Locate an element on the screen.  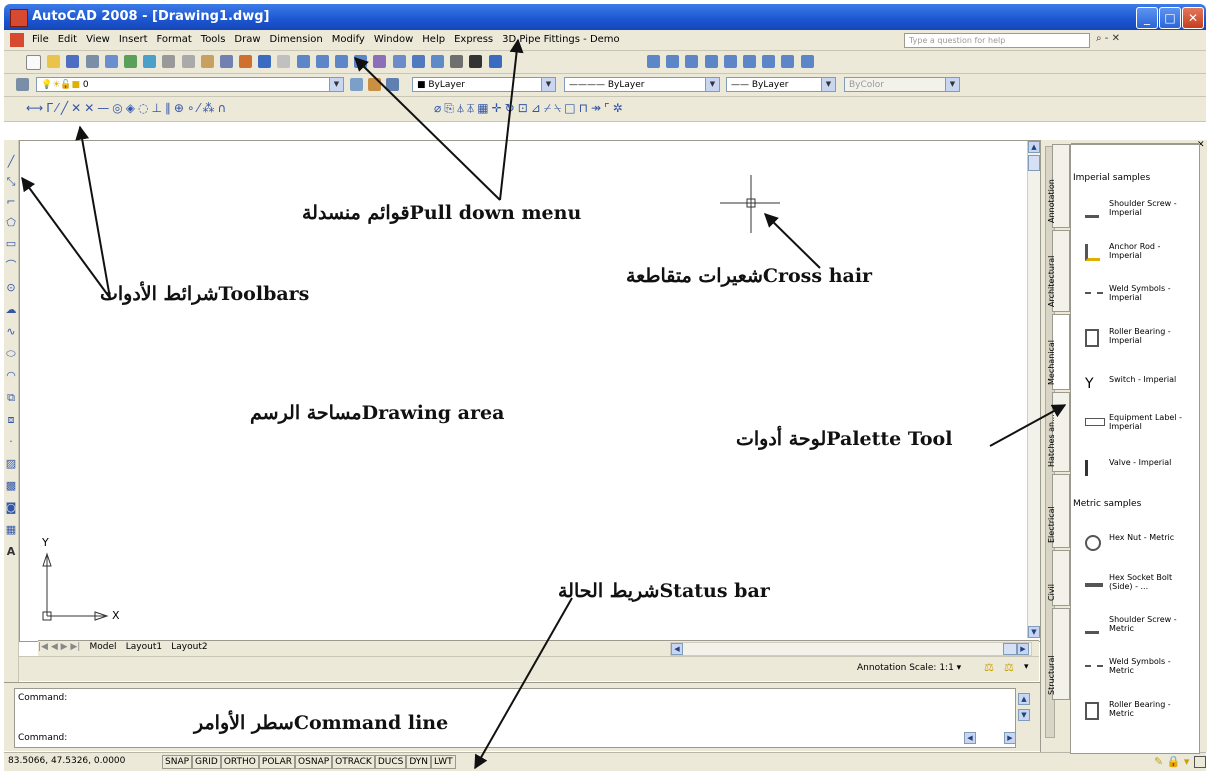
circle-icon: ⊙ is located at coordinates (11, 288).